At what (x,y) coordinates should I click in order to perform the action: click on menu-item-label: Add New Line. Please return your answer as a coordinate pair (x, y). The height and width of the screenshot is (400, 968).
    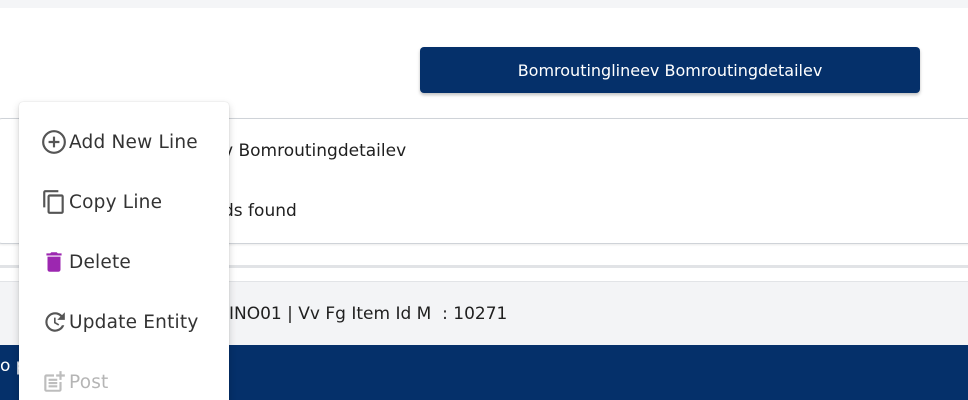
    Looking at the image, I should click on (133, 142).